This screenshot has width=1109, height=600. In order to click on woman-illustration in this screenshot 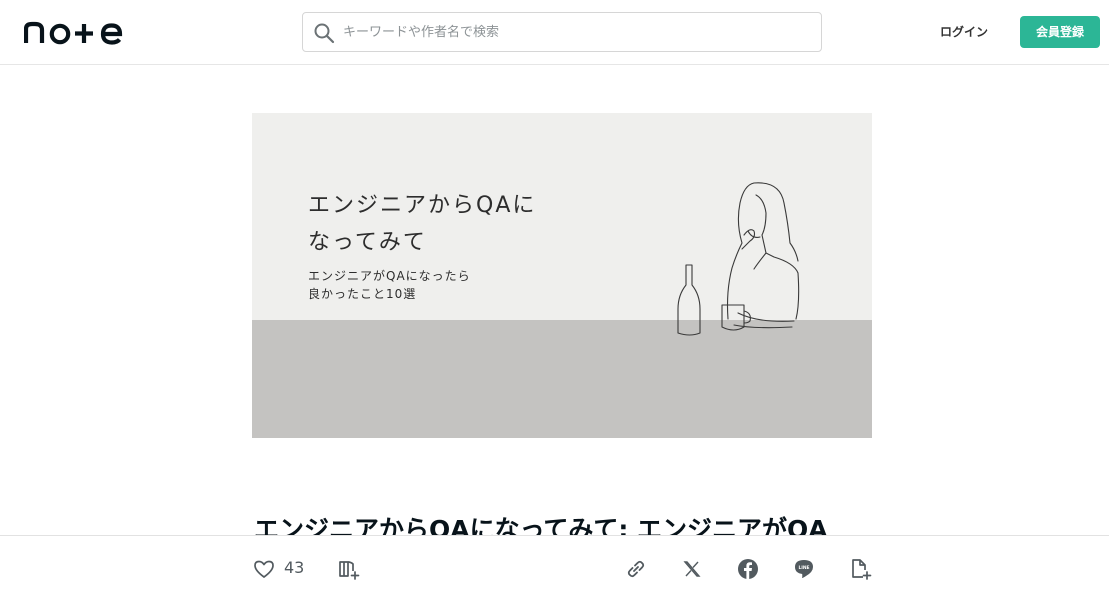, I will do `click(738, 259)`.